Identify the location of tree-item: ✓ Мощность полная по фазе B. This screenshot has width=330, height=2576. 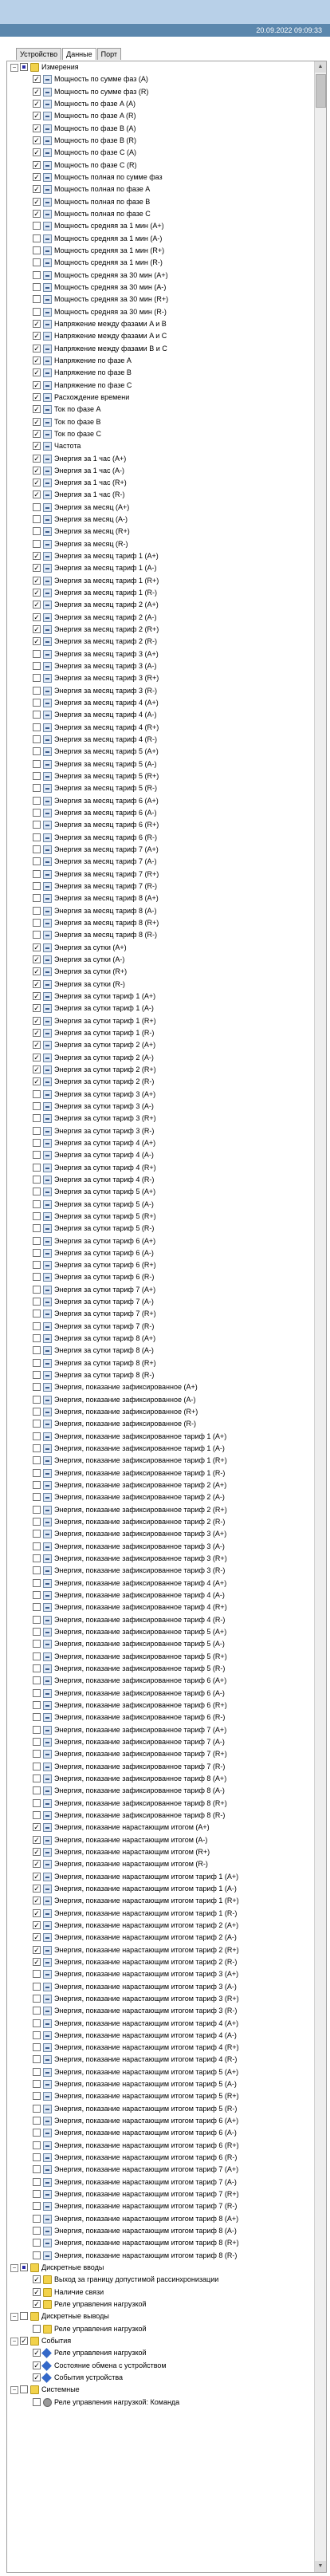
(160, 202).